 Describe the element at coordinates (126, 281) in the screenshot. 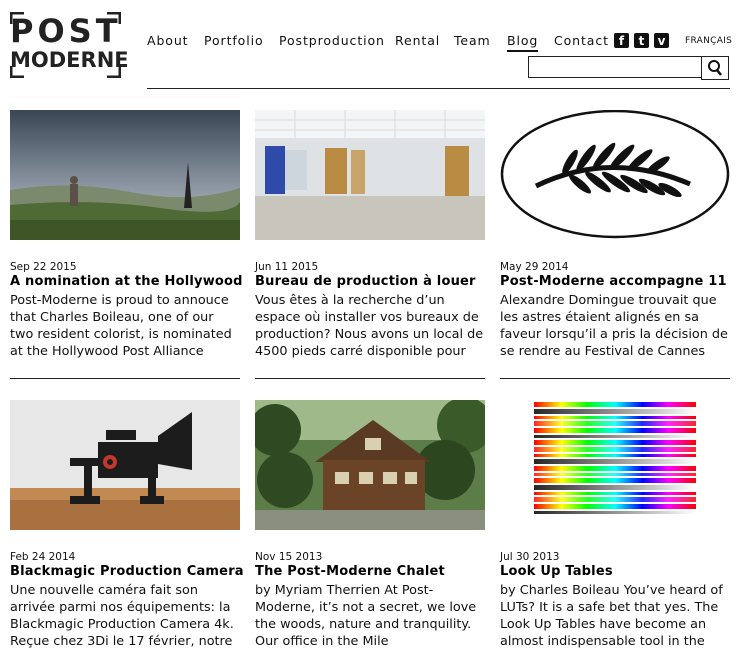

I see `post-title: A nomination at the Hollywood` at that location.